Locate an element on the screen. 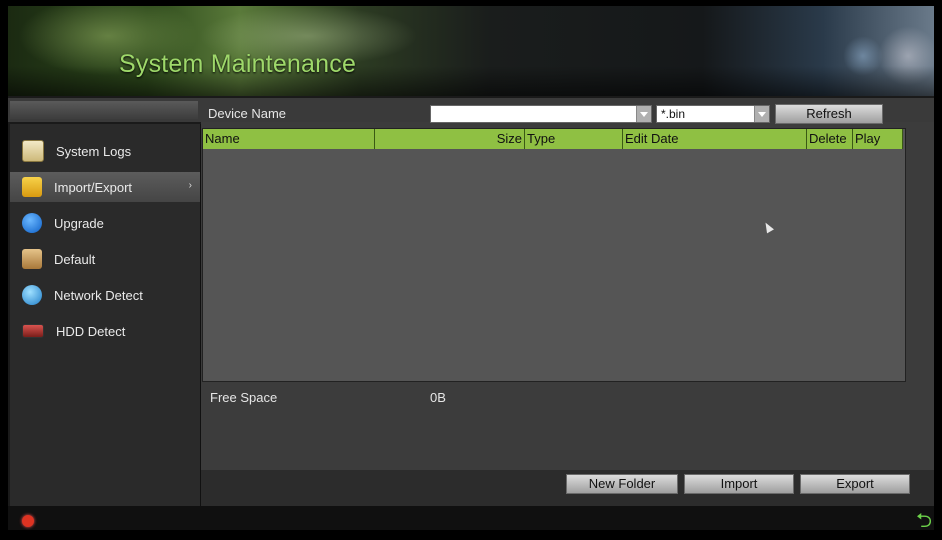 The width and height of the screenshot is (942, 540). column-header-size: Size is located at coordinates (450, 139).